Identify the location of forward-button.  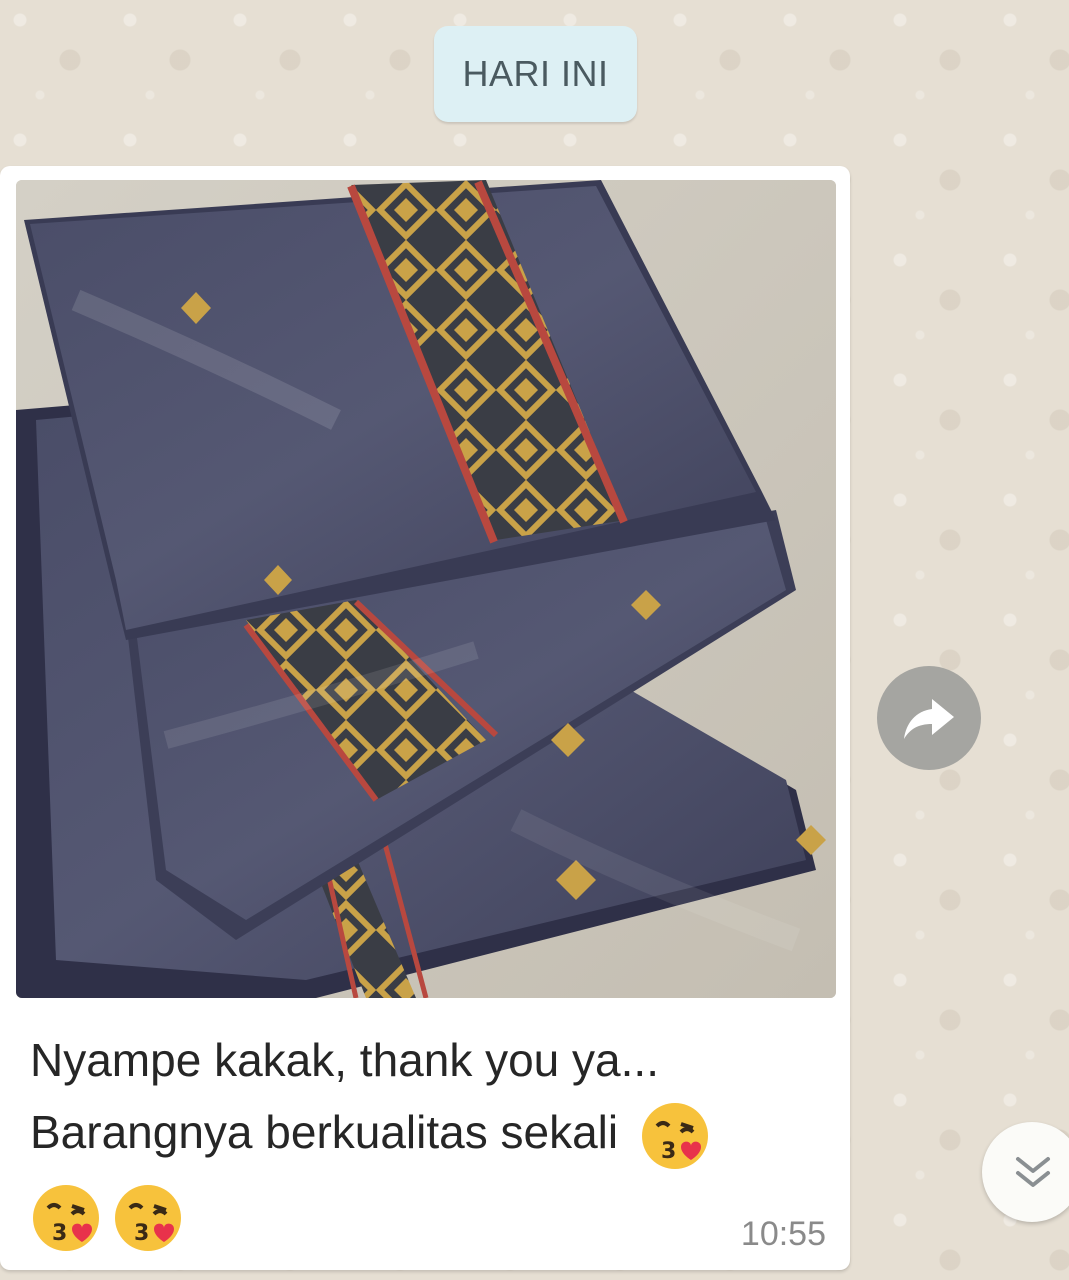
(929, 718).